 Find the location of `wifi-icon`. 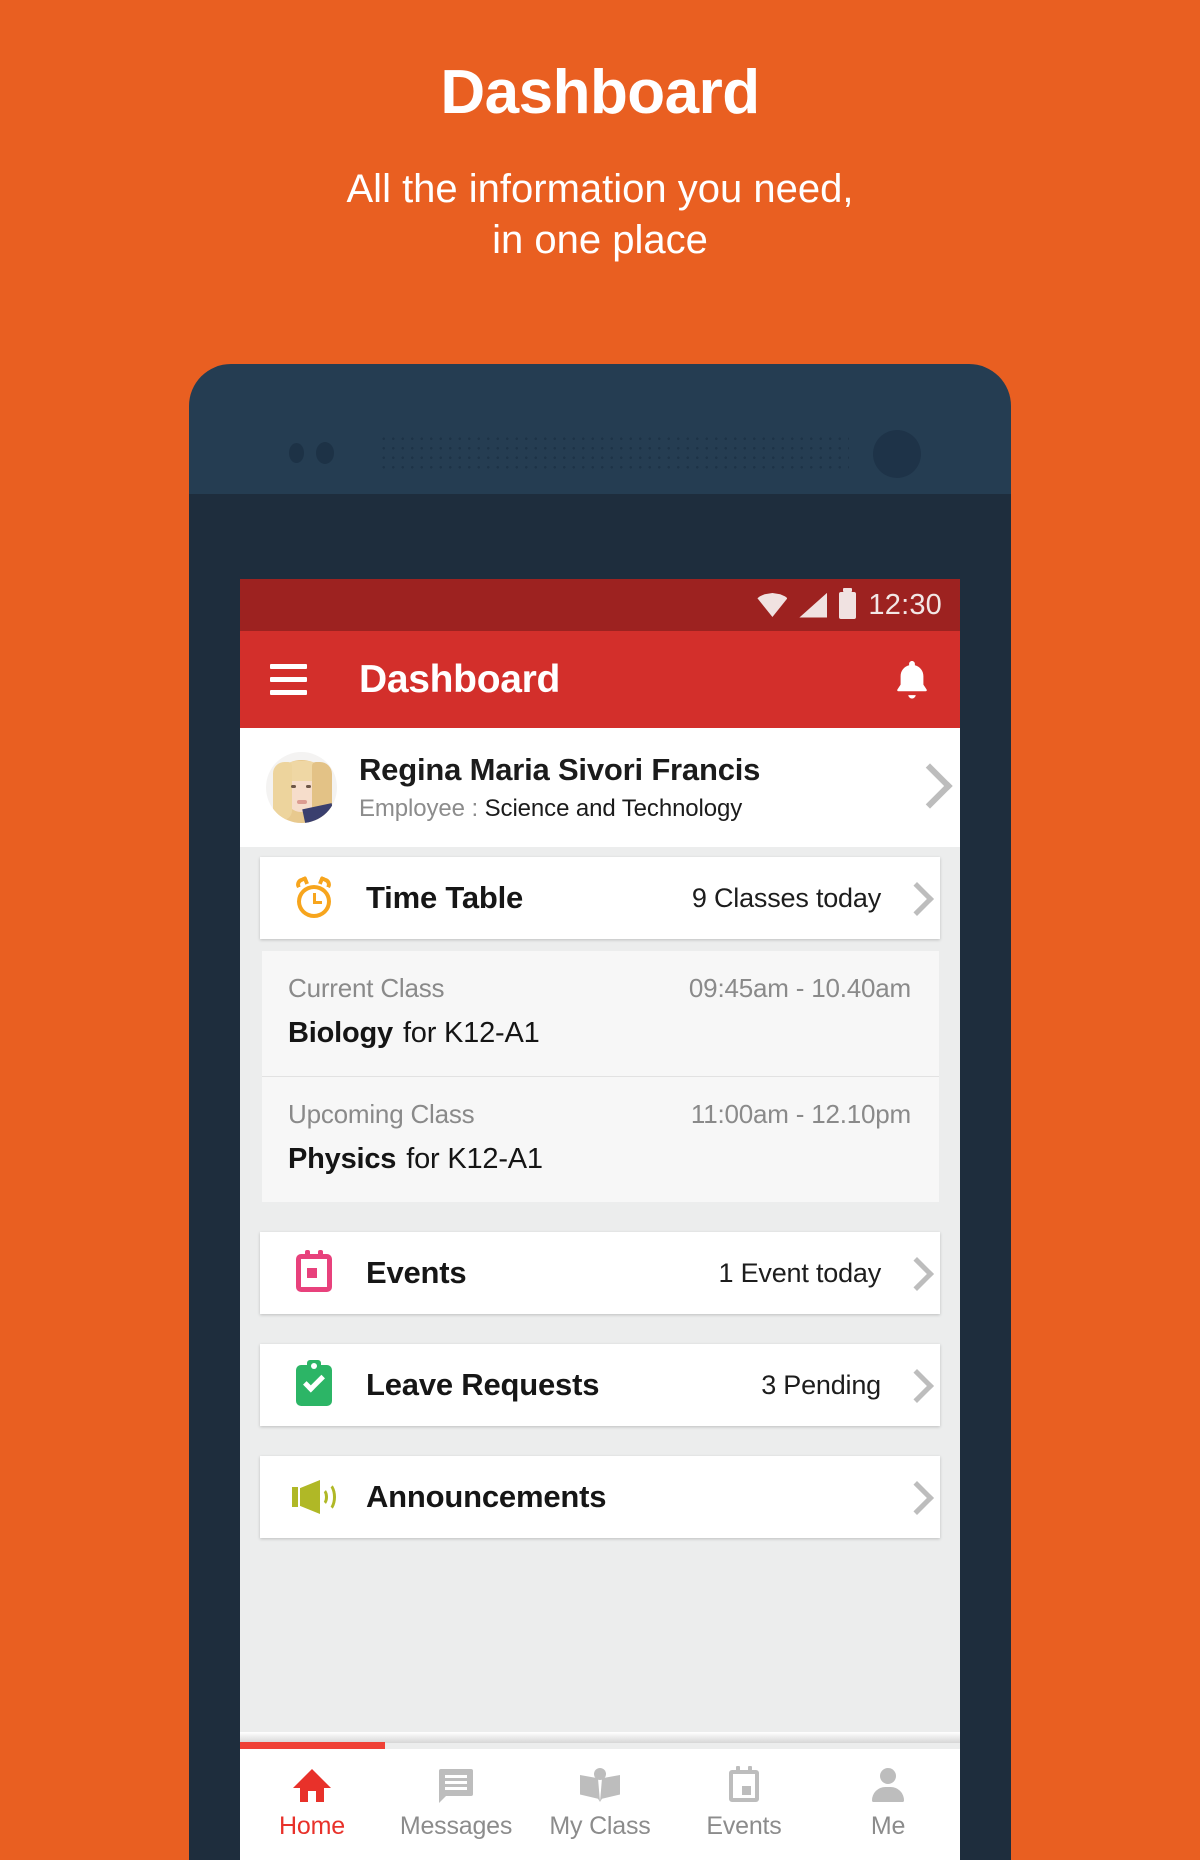

wifi-icon is located at coordinates (772, 605).